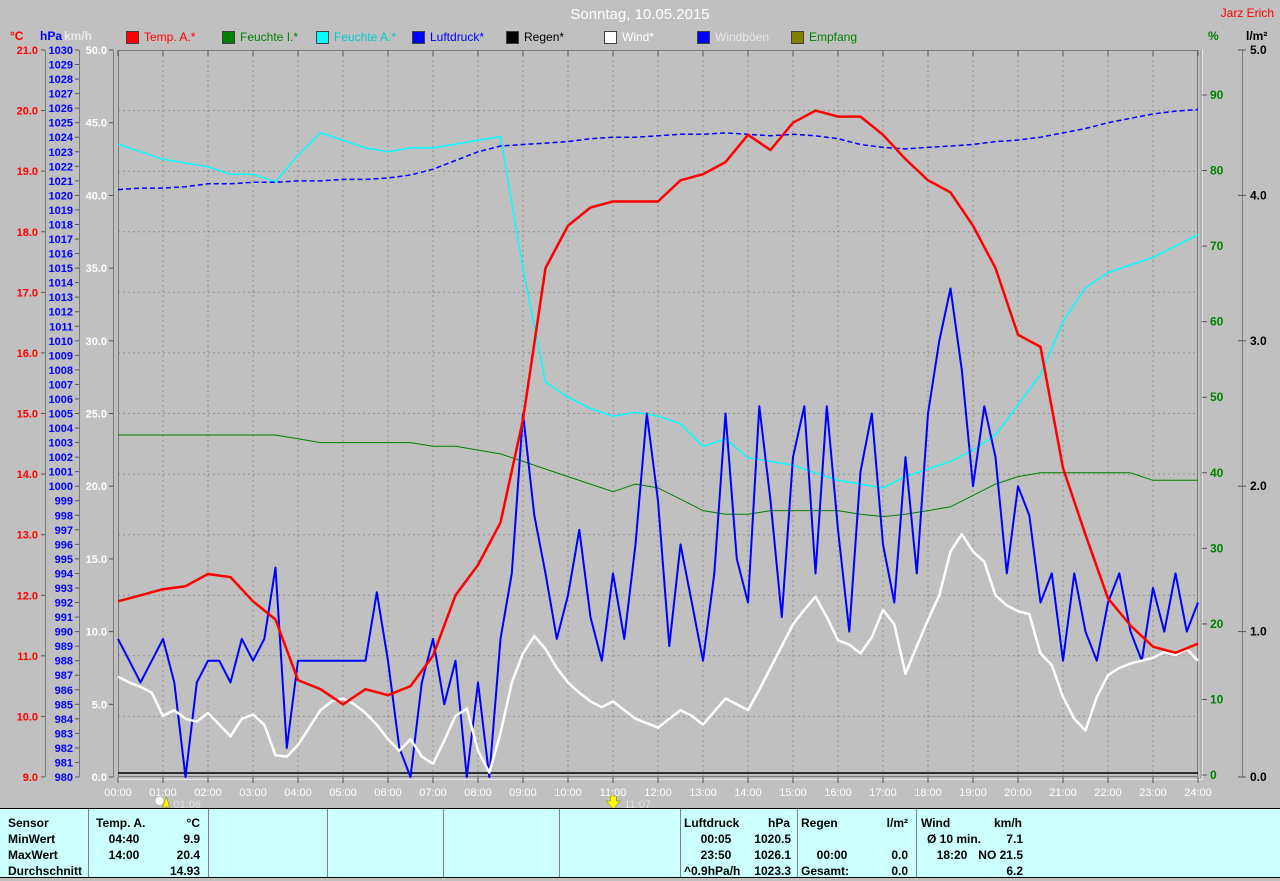 This screenshot has height=881, width=1280. What do you see at coordinates (1217, 171) in the screenshot?
I see `svg-text: 80` at bounding box center [1217, 171].